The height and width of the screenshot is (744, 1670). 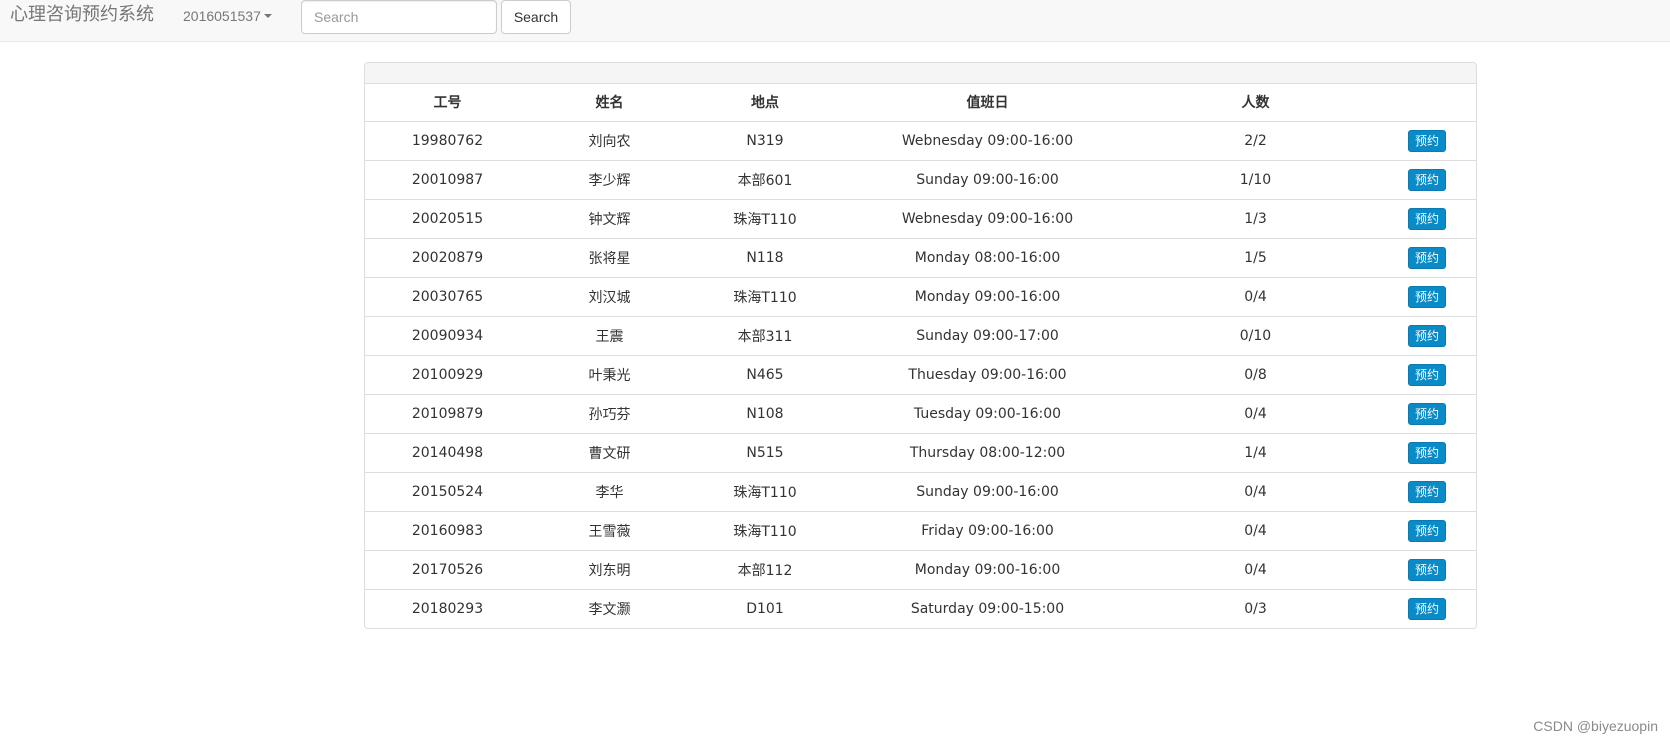 What do you see at coordinates (267, 16) in the screenshot?
I see `caret-down-icon` at bounding box center [267, 16].